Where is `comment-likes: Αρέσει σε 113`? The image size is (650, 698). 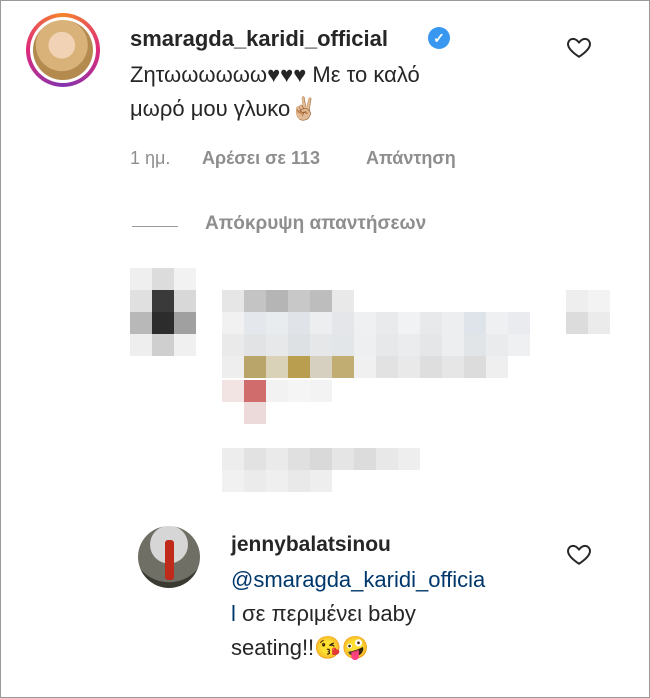 comment-likes: Αρέσει σε 113 is located at coordinates (261, 158).